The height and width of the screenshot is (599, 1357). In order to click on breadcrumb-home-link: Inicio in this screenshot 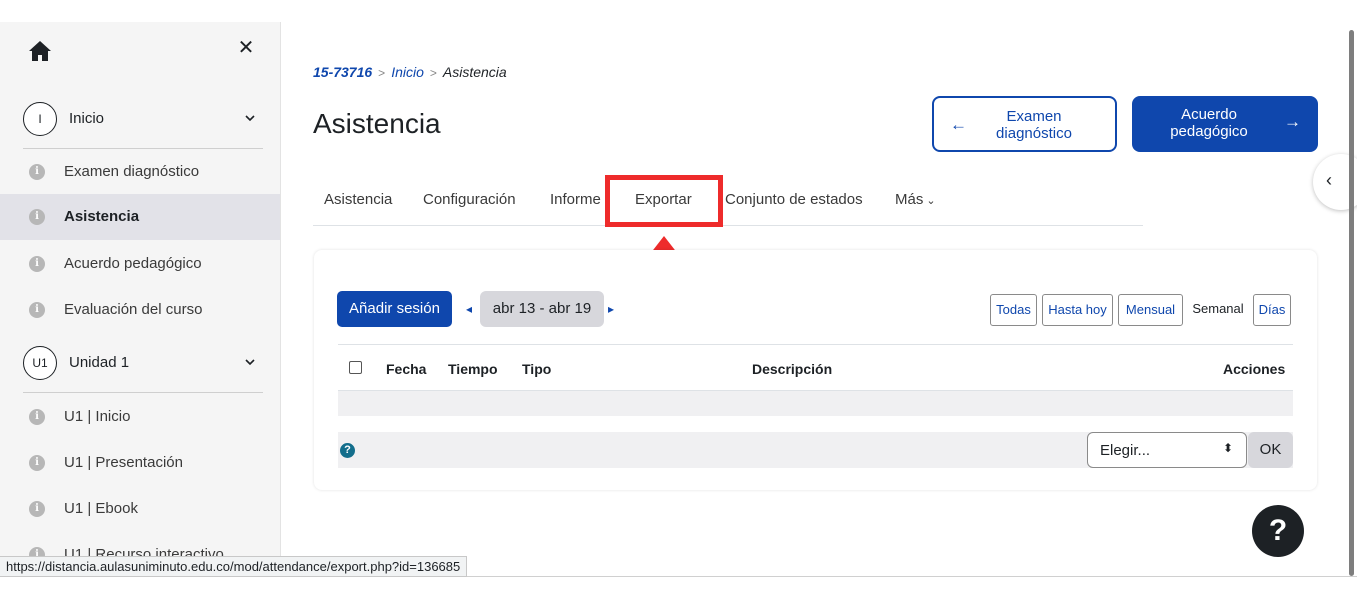, I will do `click(407, 72)`.